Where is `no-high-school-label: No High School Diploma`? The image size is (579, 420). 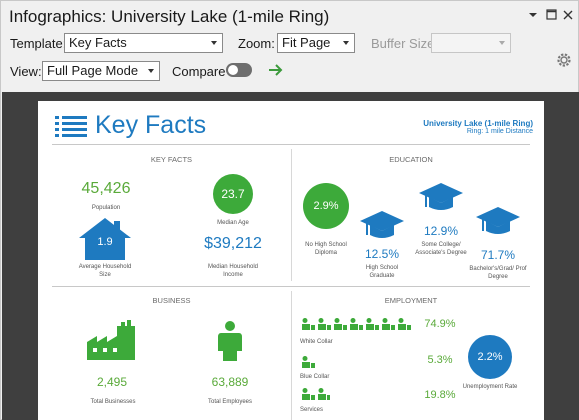 no-high-school-label: No High School Diploma is located at coordinates (326, 249).